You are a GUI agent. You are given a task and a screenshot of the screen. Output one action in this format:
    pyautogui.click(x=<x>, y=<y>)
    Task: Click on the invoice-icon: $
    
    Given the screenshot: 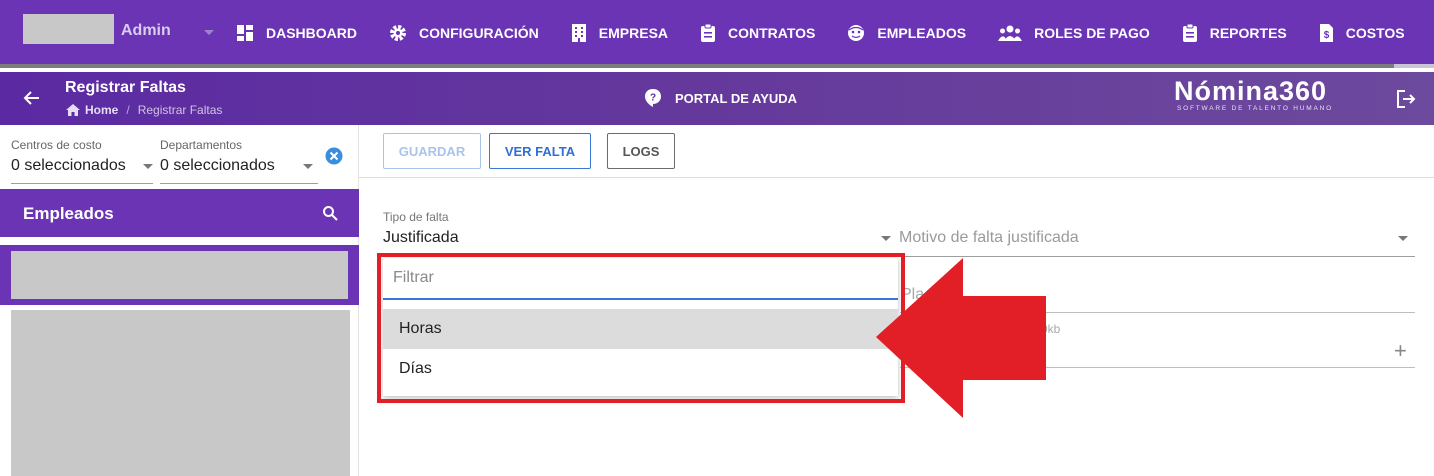 What is the action you would take?
    pyautogui.click(x=1326, y=33)
    